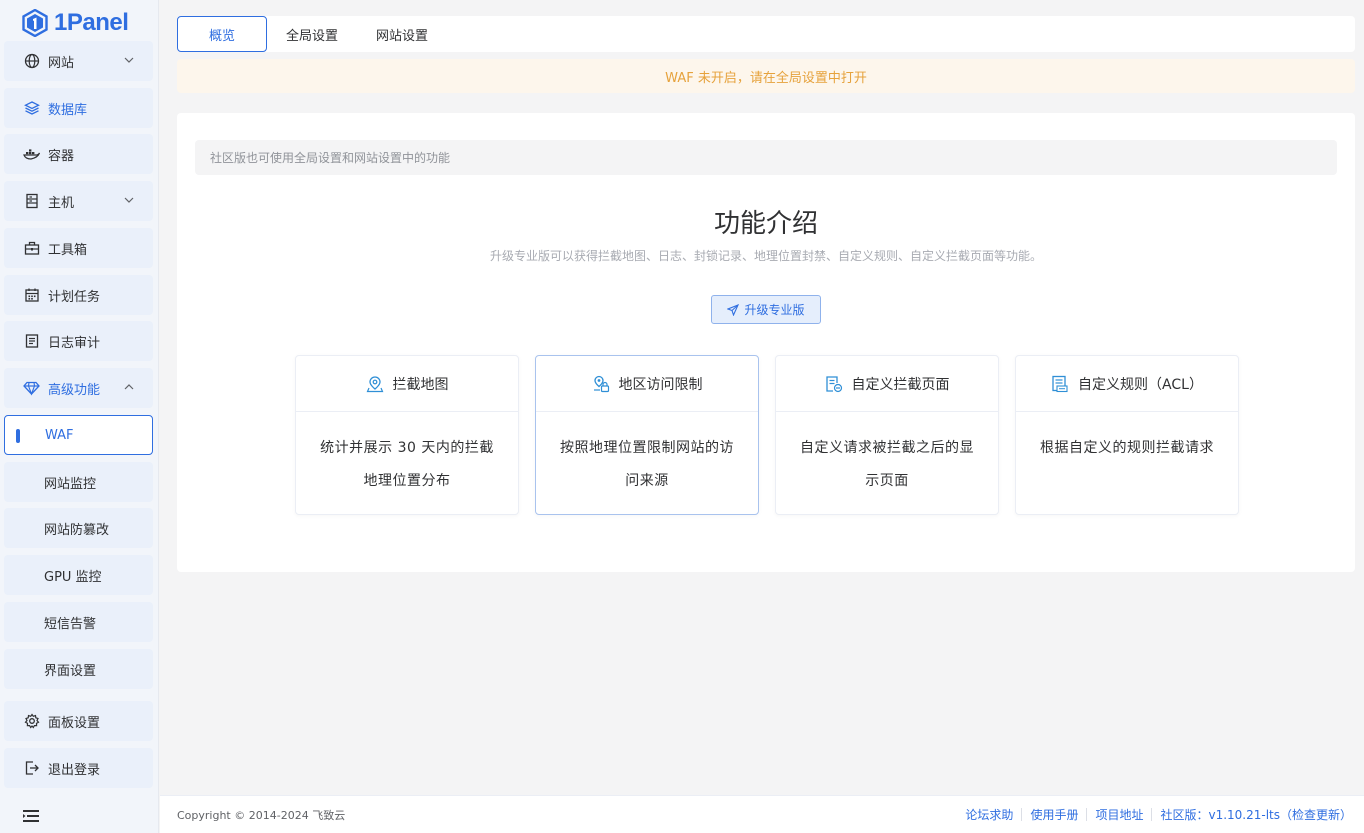 This screenshot has height=833, width=1364. What do you see at coordinates (330, 158) in the screenshot?
I see `info-text: 社区版也可使用全局设置和网站设置中的功能` at bounding box center [330, 158].